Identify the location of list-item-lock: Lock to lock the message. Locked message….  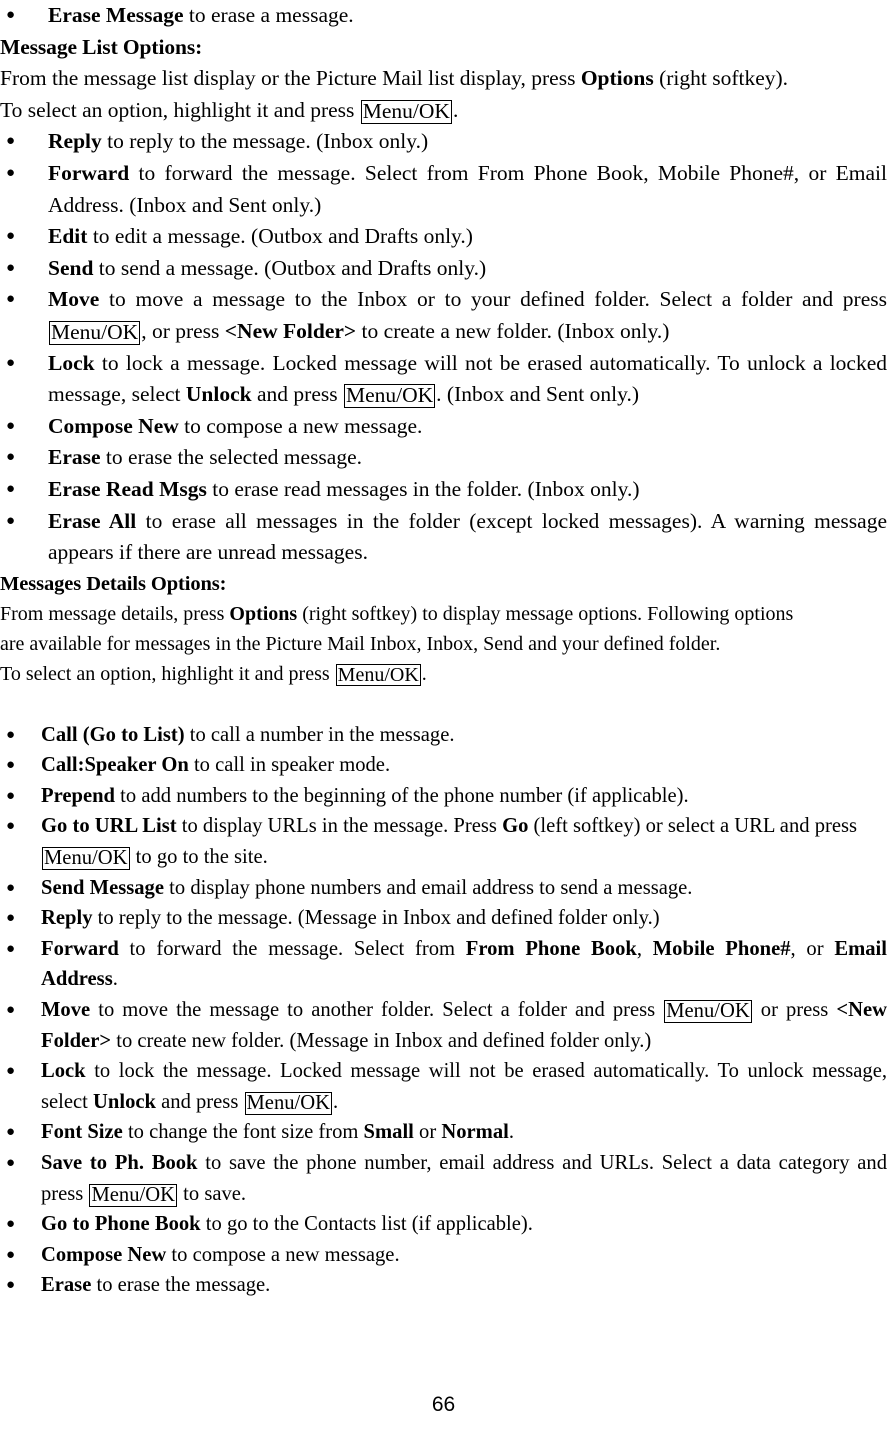
(443, 1086).